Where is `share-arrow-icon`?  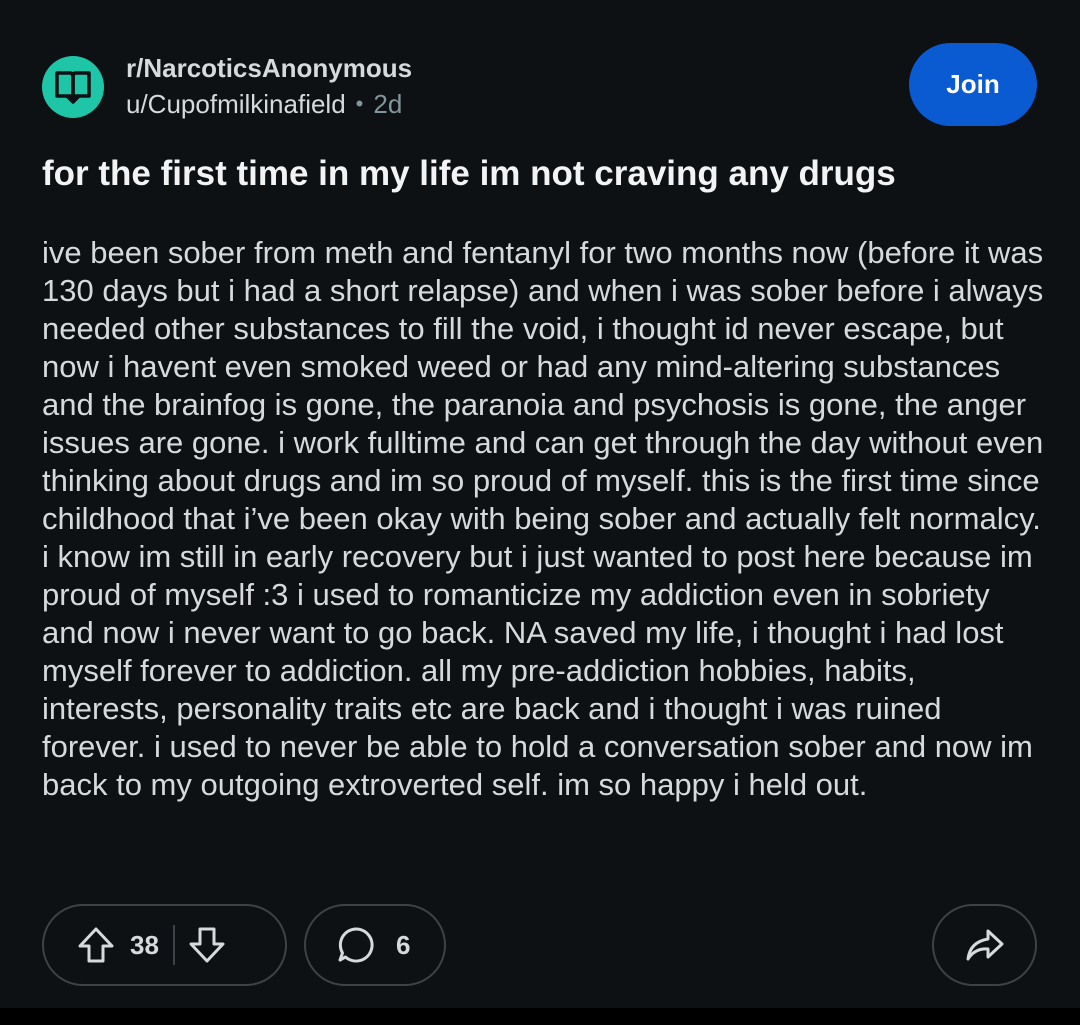
share-arrow-icon is located at coordinates (985, 945).